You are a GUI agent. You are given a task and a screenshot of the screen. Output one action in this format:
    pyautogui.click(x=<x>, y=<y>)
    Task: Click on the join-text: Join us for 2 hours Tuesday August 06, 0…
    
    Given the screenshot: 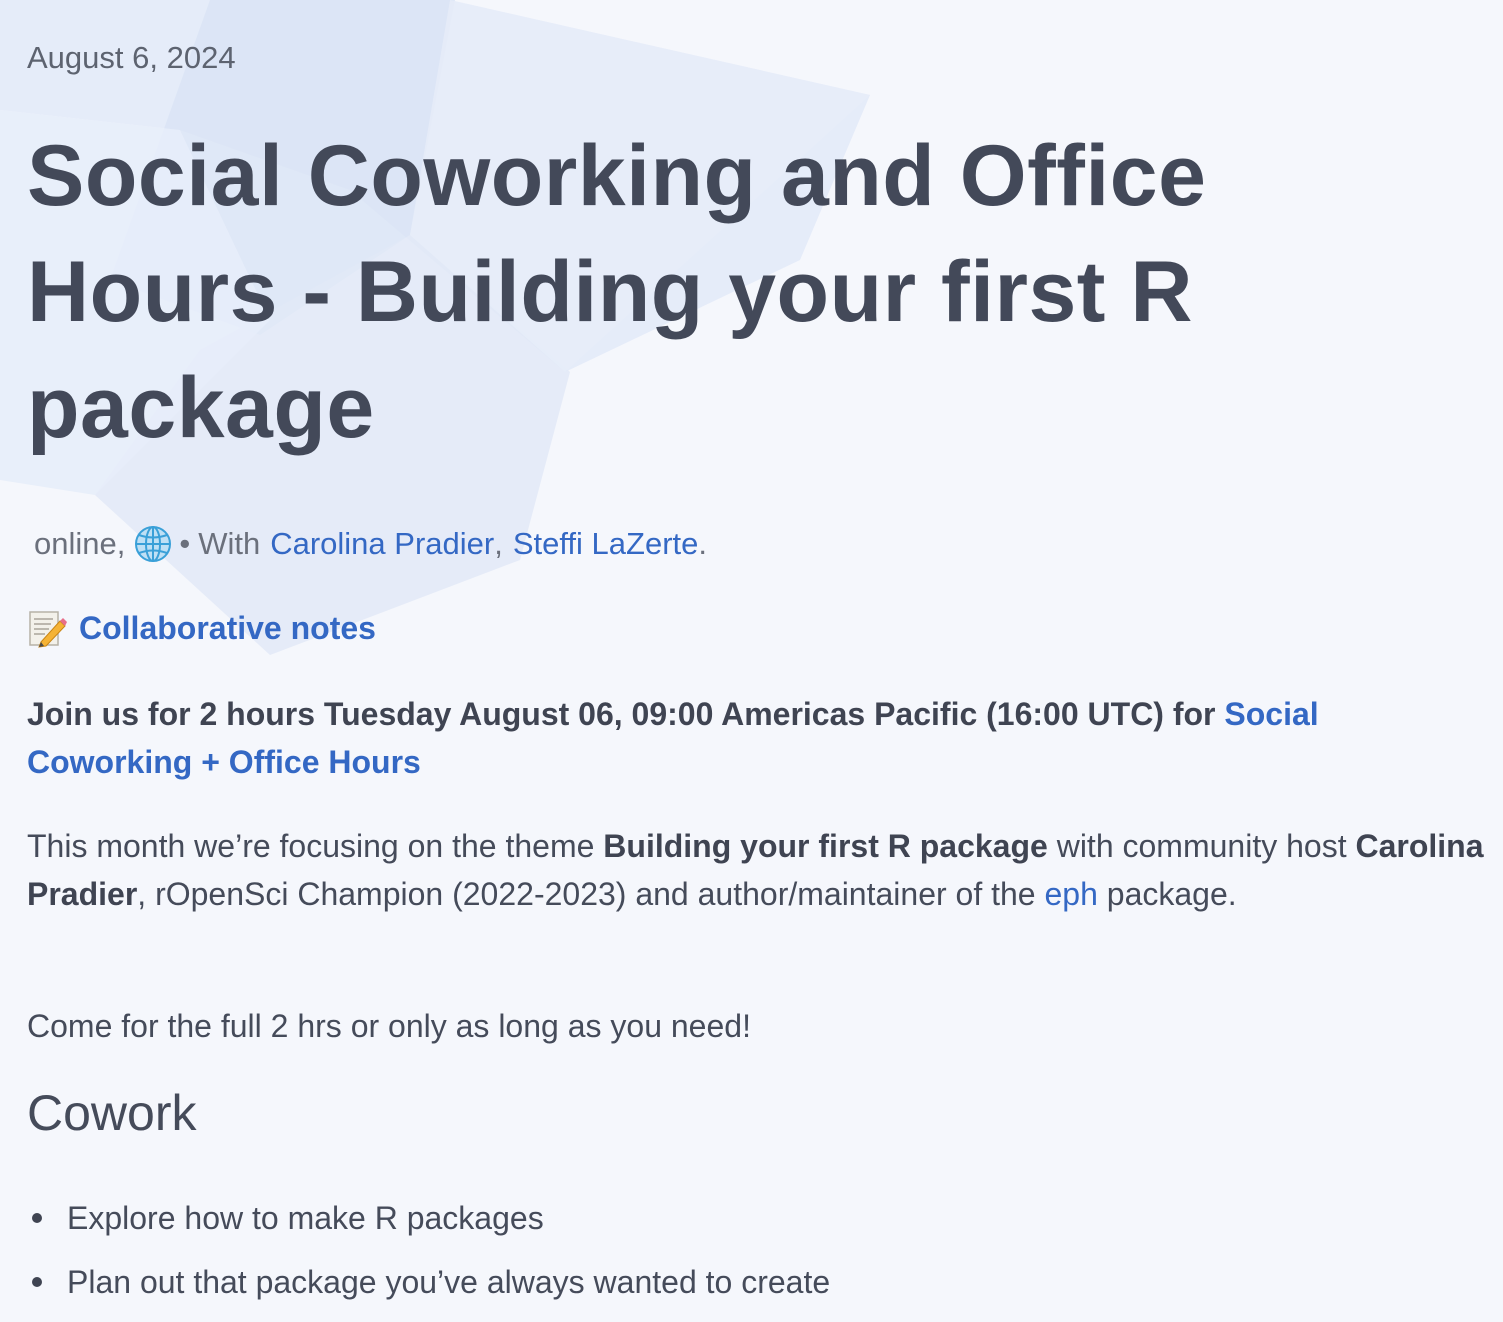 What is the action you would take?
    pyautogui.click(x=747, y=738)
    